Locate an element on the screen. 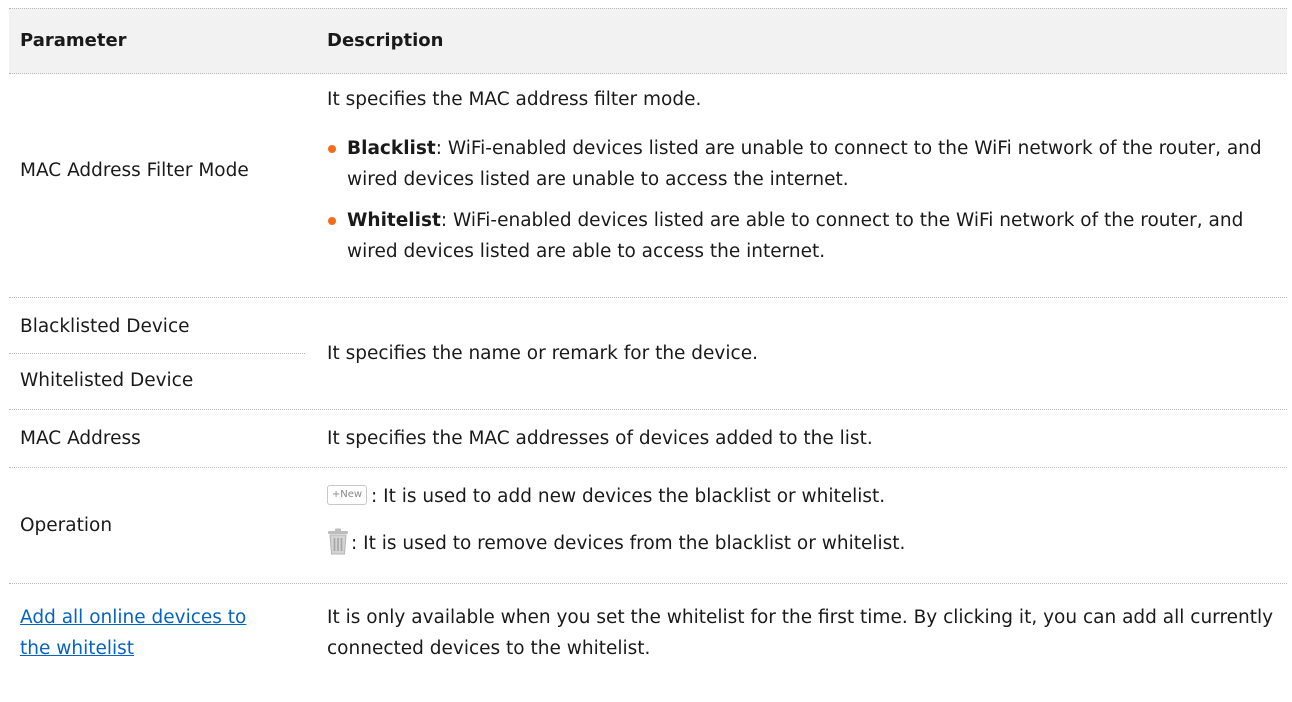 The height and width of the screenshot is (702, 1292). param-mac-address: MAC Address is located at coordinates (80, 438).